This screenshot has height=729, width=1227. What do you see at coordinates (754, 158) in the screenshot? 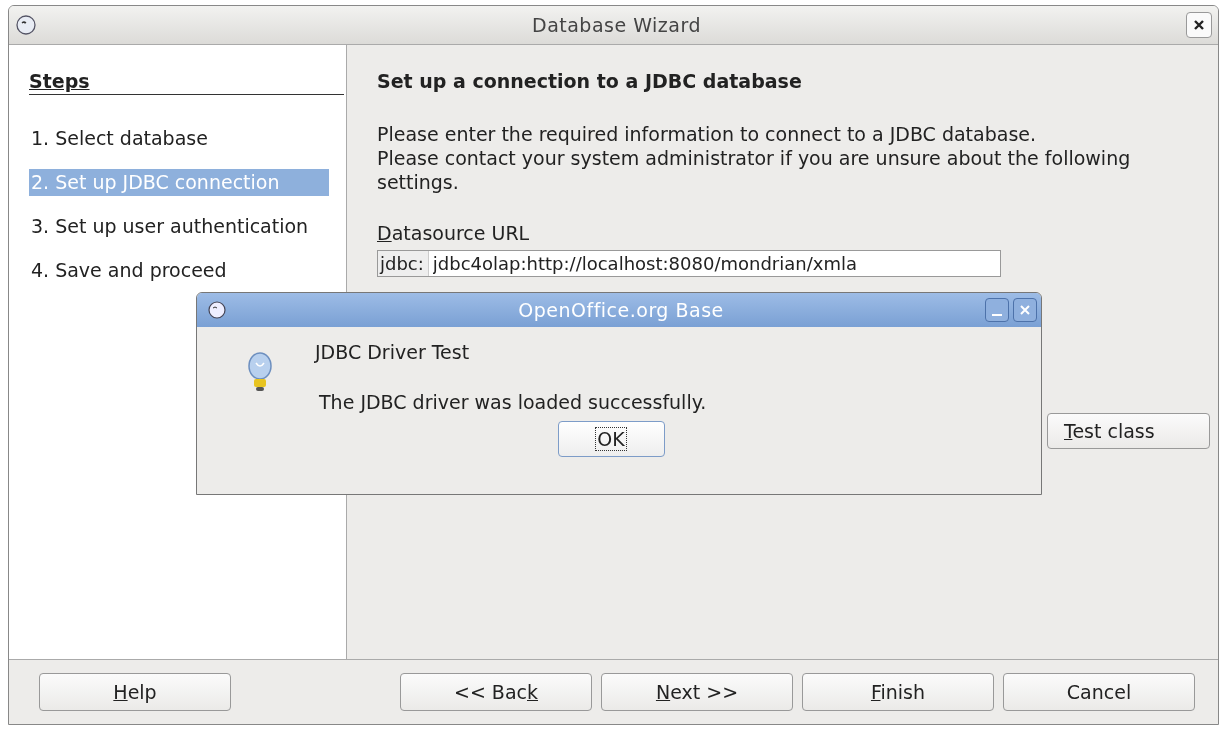
I see `intro-text: Please enter the required information to connect to a JDBC database. Please contact your system administrator if you are unsure about the following settings.` at bounding box center [754, 158].